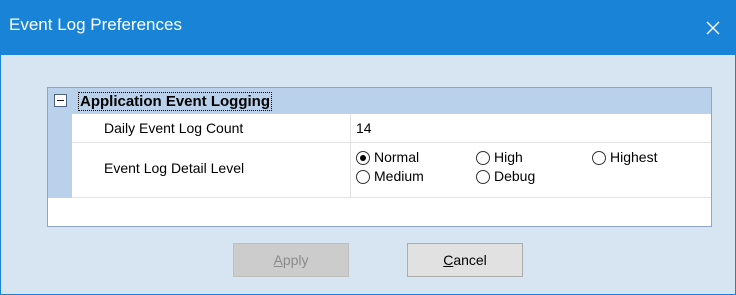 The height and width of the screenshot is (295, 736). What do you see at coordinates (175, 101) in the screenshot?
I see `group-title: Application Event Logging` at bounding box center [175, 101].